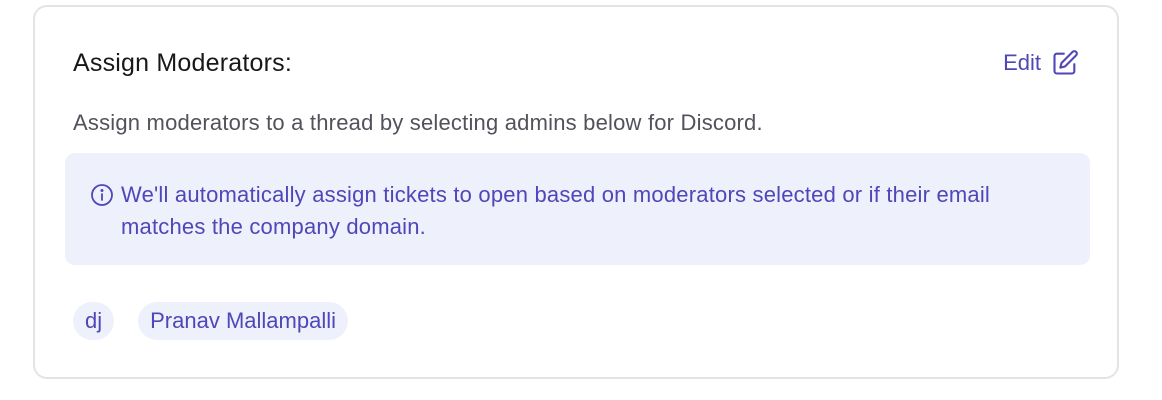 Image resolution: width=1162 pixels, height=400 pixels. I want to click on moderator-chip: Pranav Mallampalli, so click(243, 321).